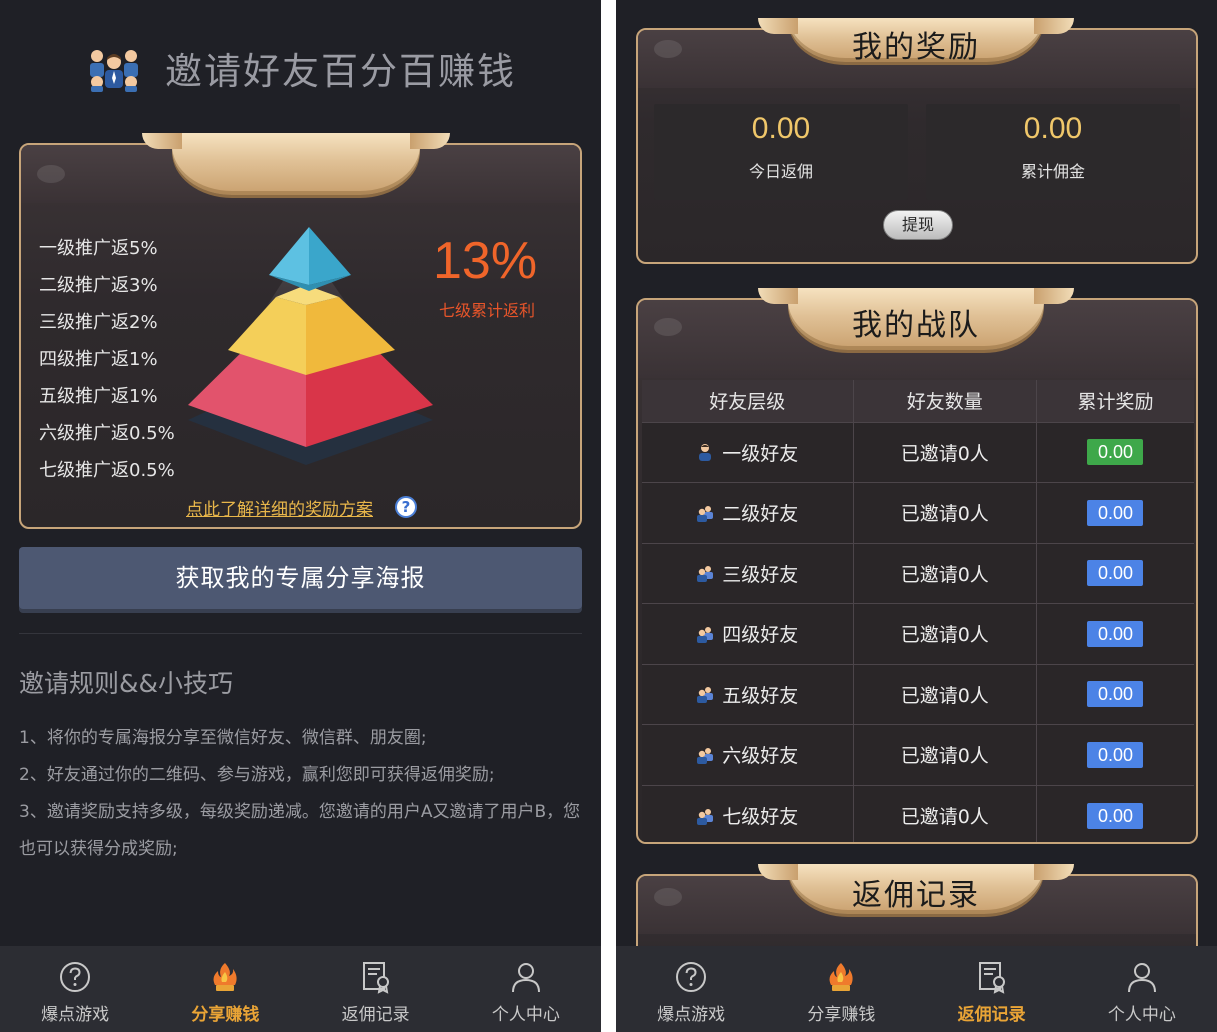 Image resolution: width=1217 pixels, height=1032 pixels. I want to click on level-item: 二级推广返3%, so click(98, 285).